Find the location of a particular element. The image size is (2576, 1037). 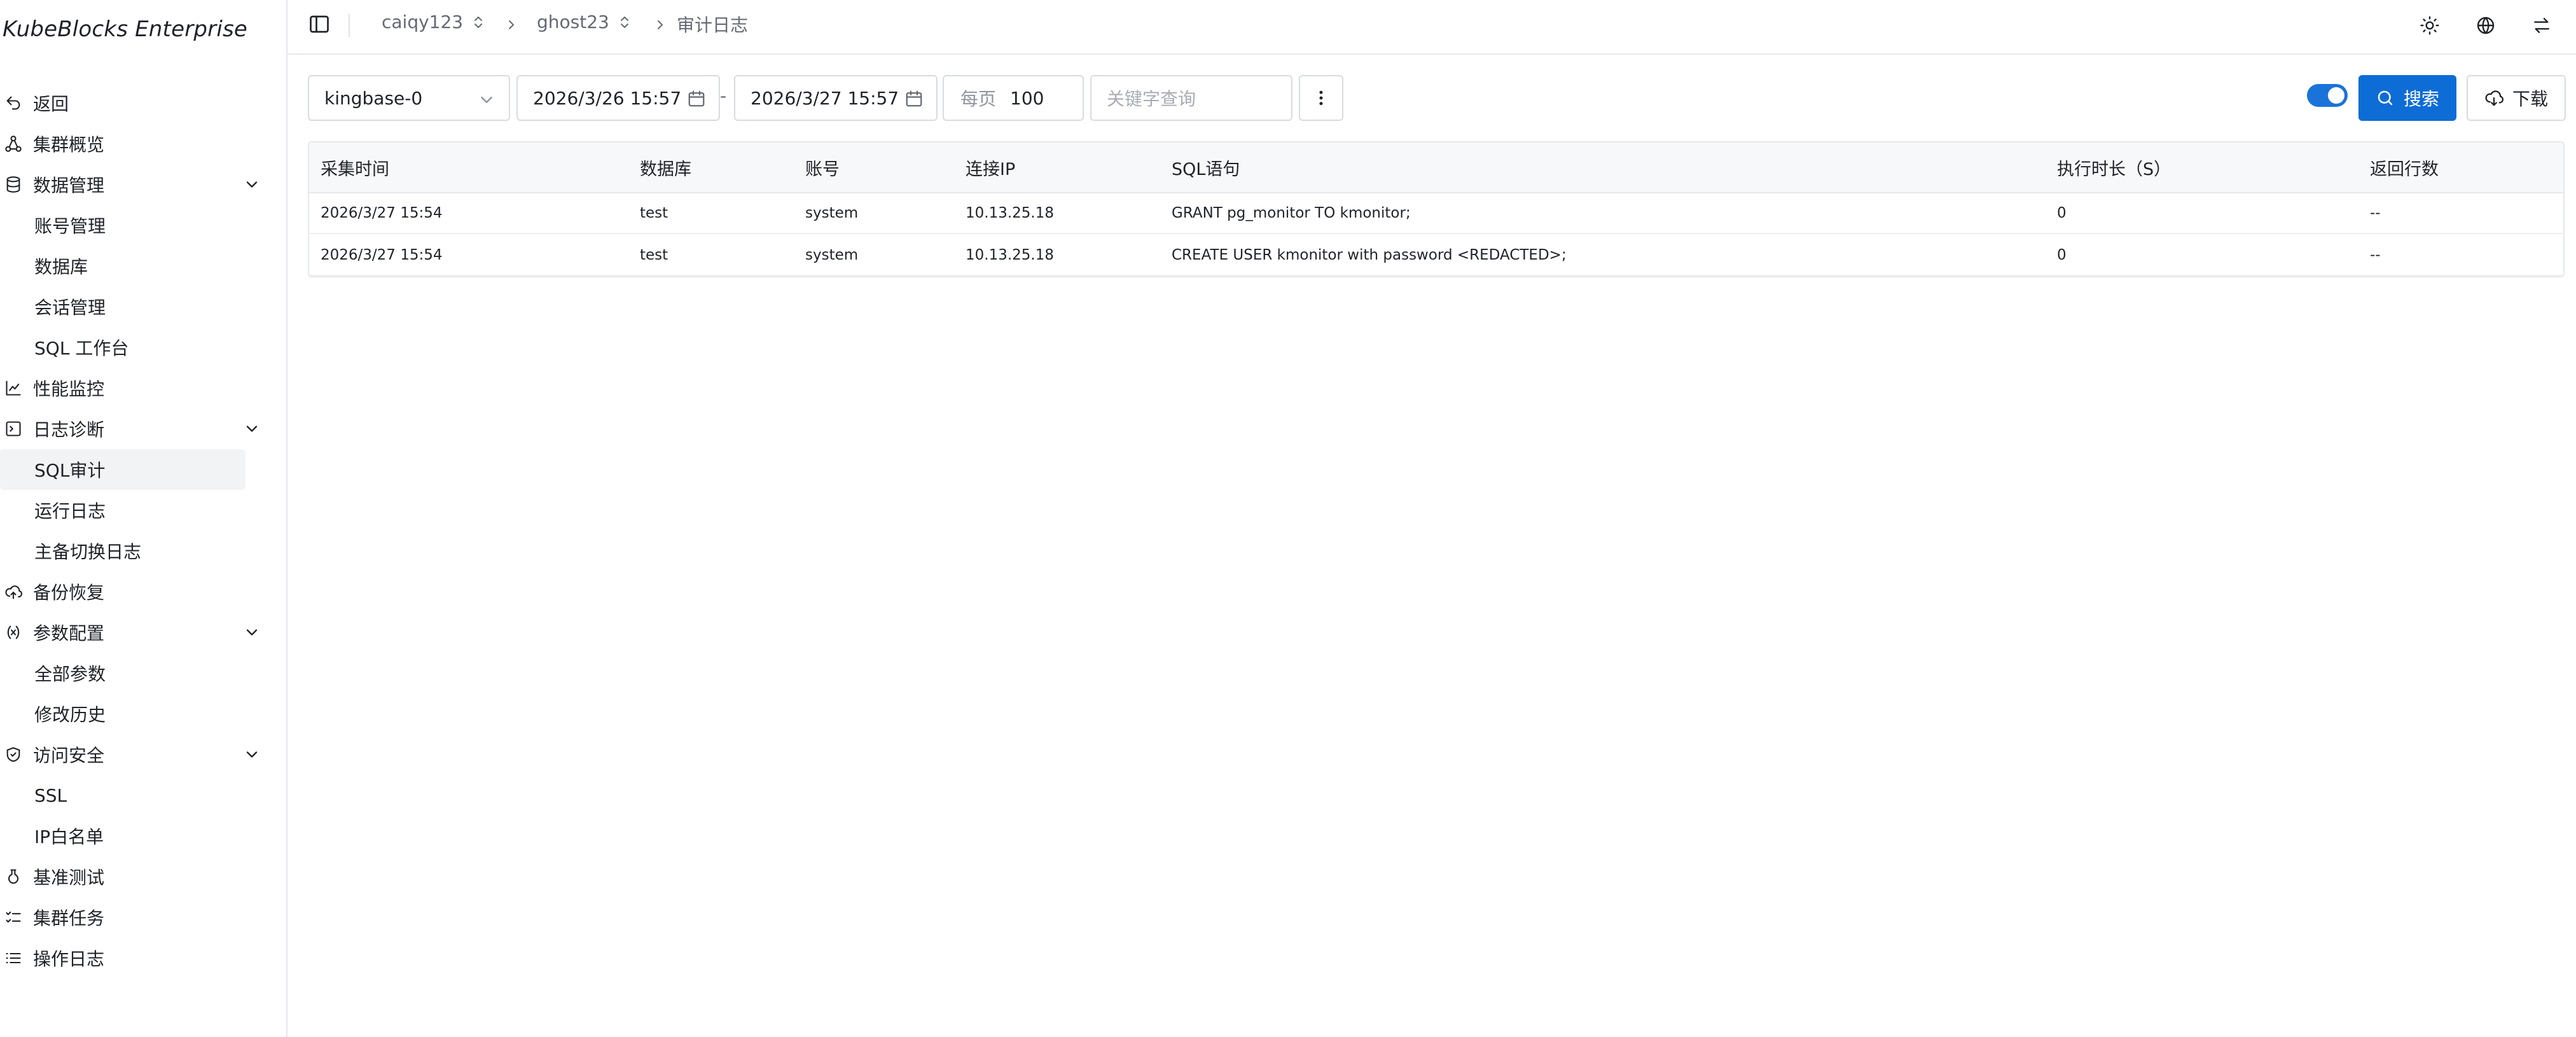

keyword-search-placeholder: 关键字查询 is located at coordinates (1151, 98).